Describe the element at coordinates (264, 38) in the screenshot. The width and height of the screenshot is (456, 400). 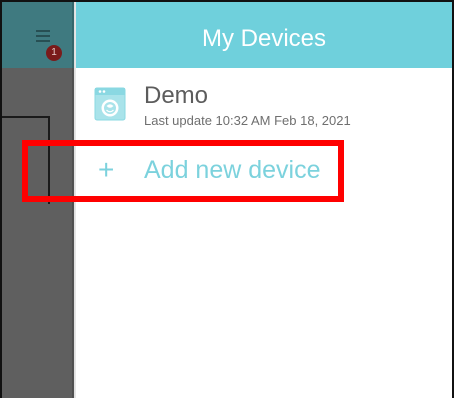
I see `drawer-title: My Devices` at that location.